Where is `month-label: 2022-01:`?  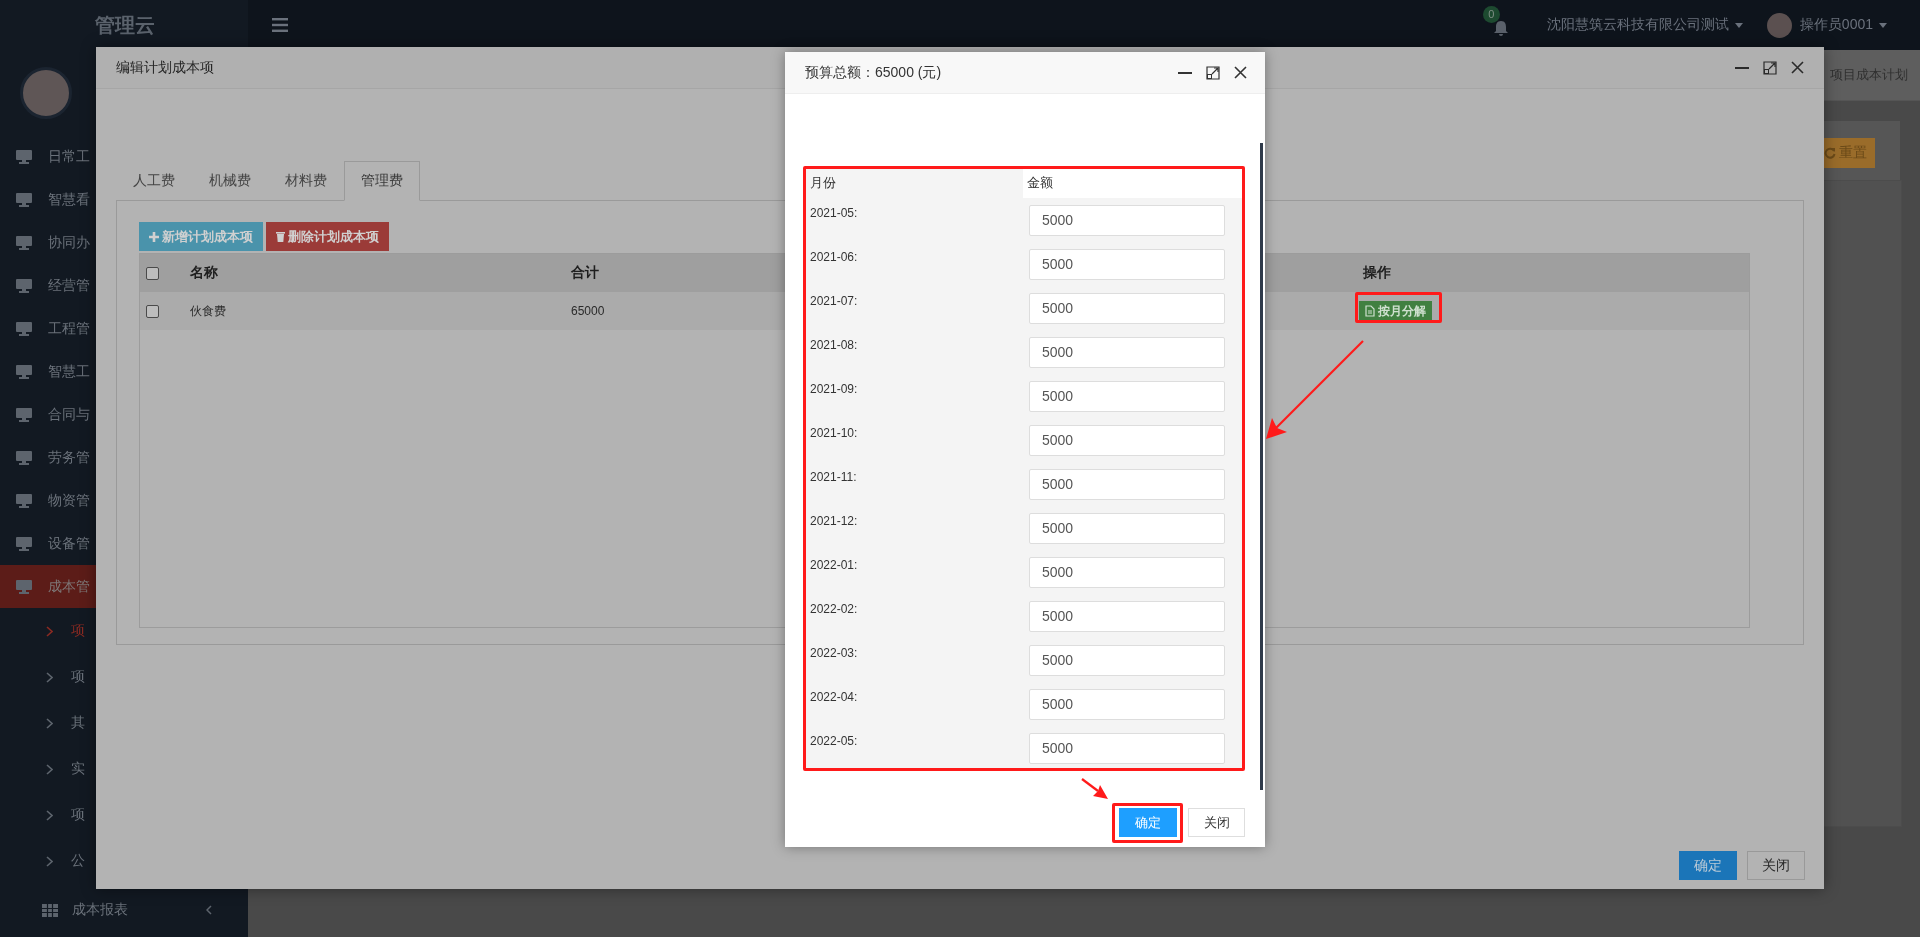 month-label: 2022-01: is located at coordinates (834, 565).